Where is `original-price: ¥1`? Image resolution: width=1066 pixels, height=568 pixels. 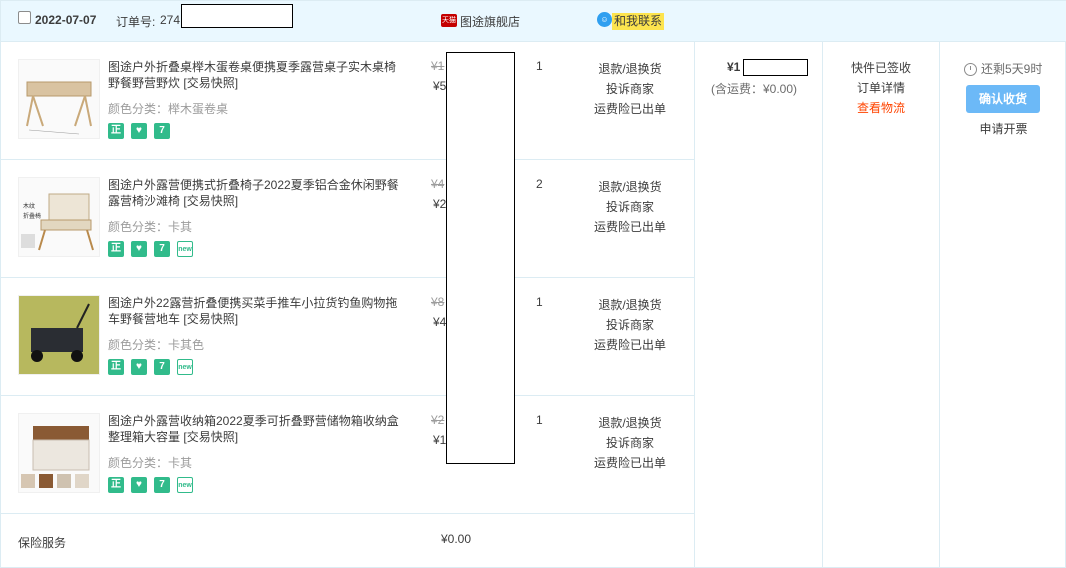
original-price: ¥1 is located at coordinates (438, 66).